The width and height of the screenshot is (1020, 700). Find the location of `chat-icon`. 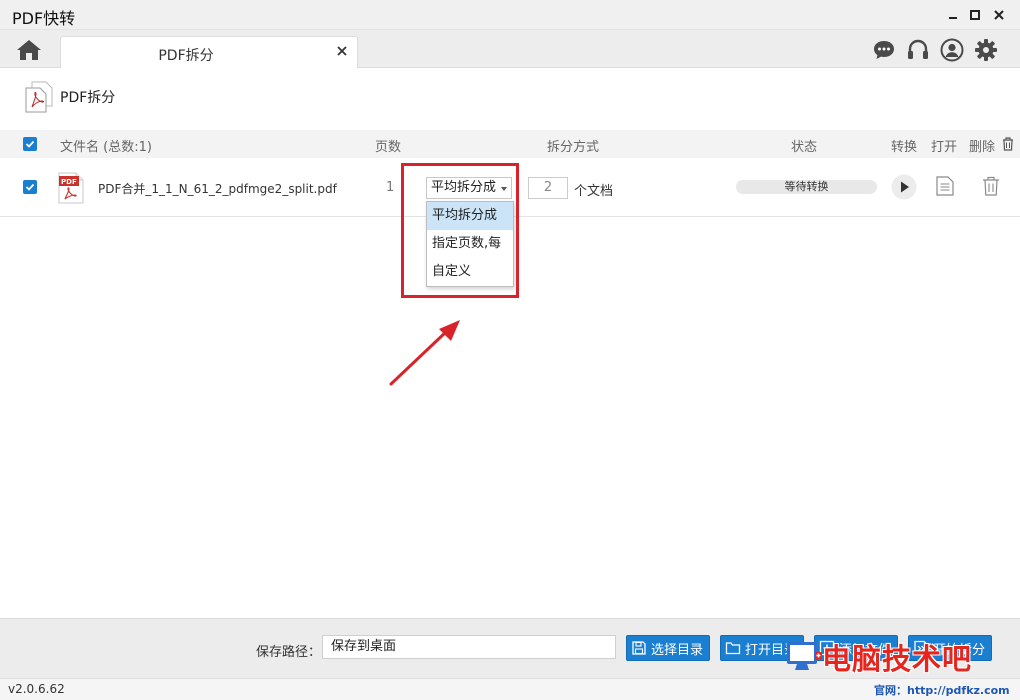

chat-icon is located at coordinates (884, 50).